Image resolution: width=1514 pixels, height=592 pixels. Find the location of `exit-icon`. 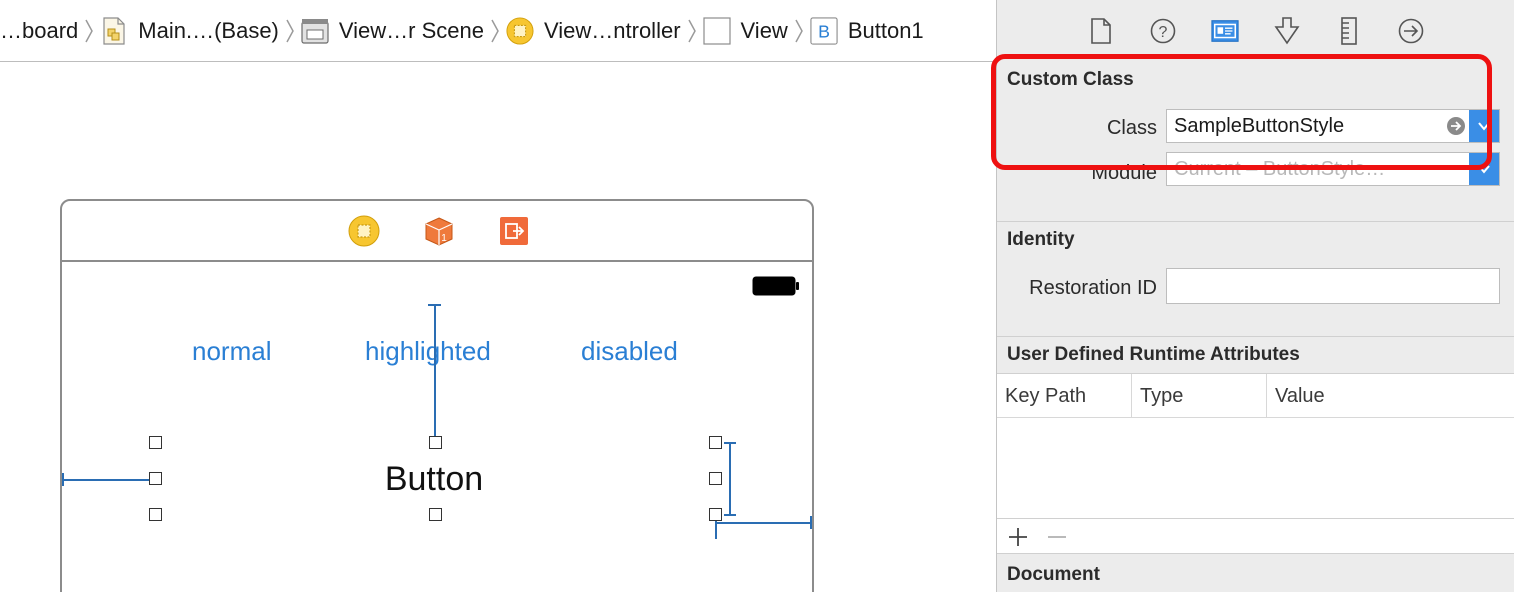

exit-icon is located at coordinates (514, 231).